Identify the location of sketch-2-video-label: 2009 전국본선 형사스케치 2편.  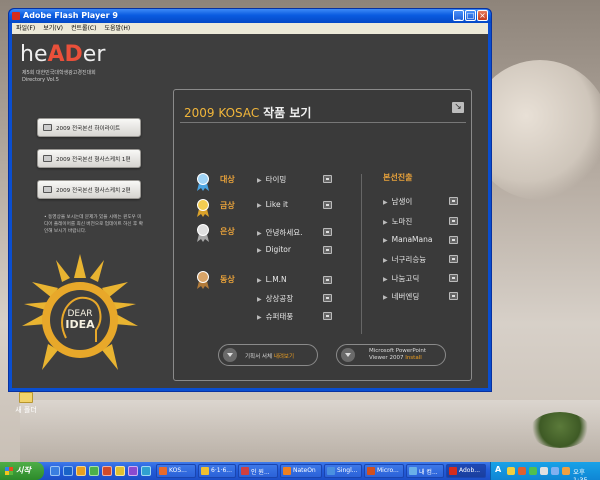
(93, 191).